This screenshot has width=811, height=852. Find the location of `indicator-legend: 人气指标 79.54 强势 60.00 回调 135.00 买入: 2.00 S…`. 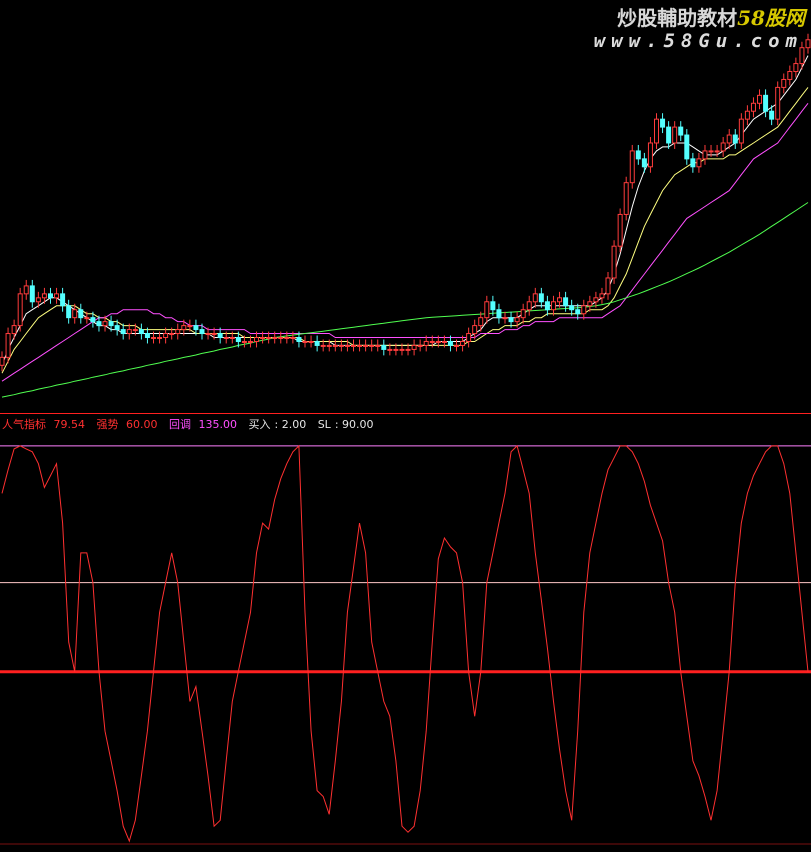

indicator-legend: 人气指标 79.54 强势 60.00 回调 135.00 买入: 2.00 S… is located at coordinates (192, 424).